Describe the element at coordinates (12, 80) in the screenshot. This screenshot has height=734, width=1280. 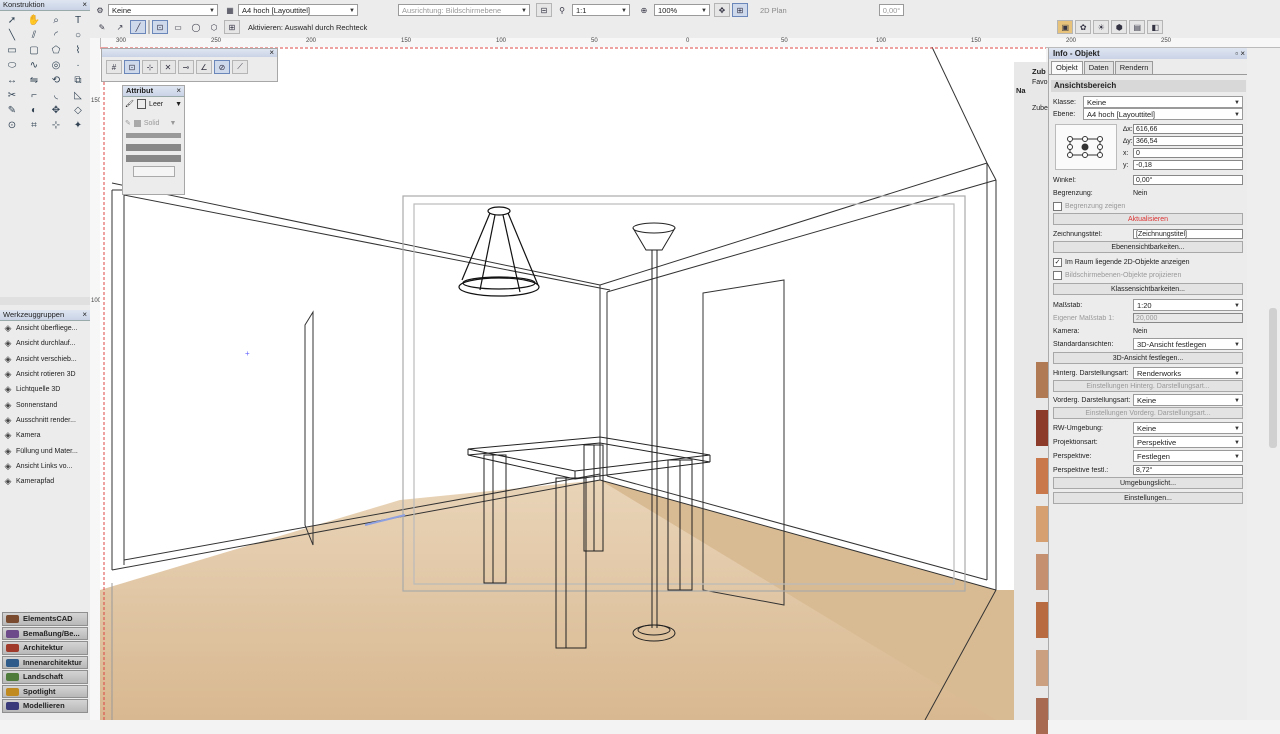
I see `dimension-icon: ↔` at that location.